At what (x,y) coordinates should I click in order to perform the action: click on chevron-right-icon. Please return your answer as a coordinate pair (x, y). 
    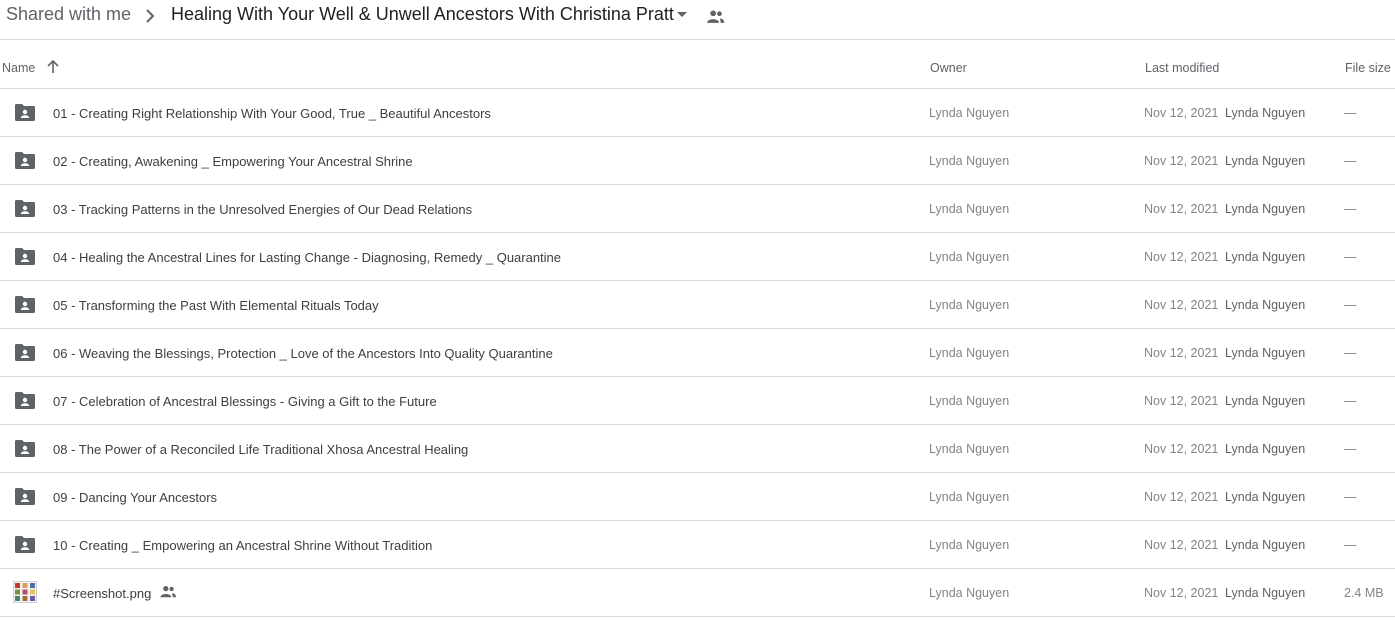
    Looking at the image, I should click on (150, 16).